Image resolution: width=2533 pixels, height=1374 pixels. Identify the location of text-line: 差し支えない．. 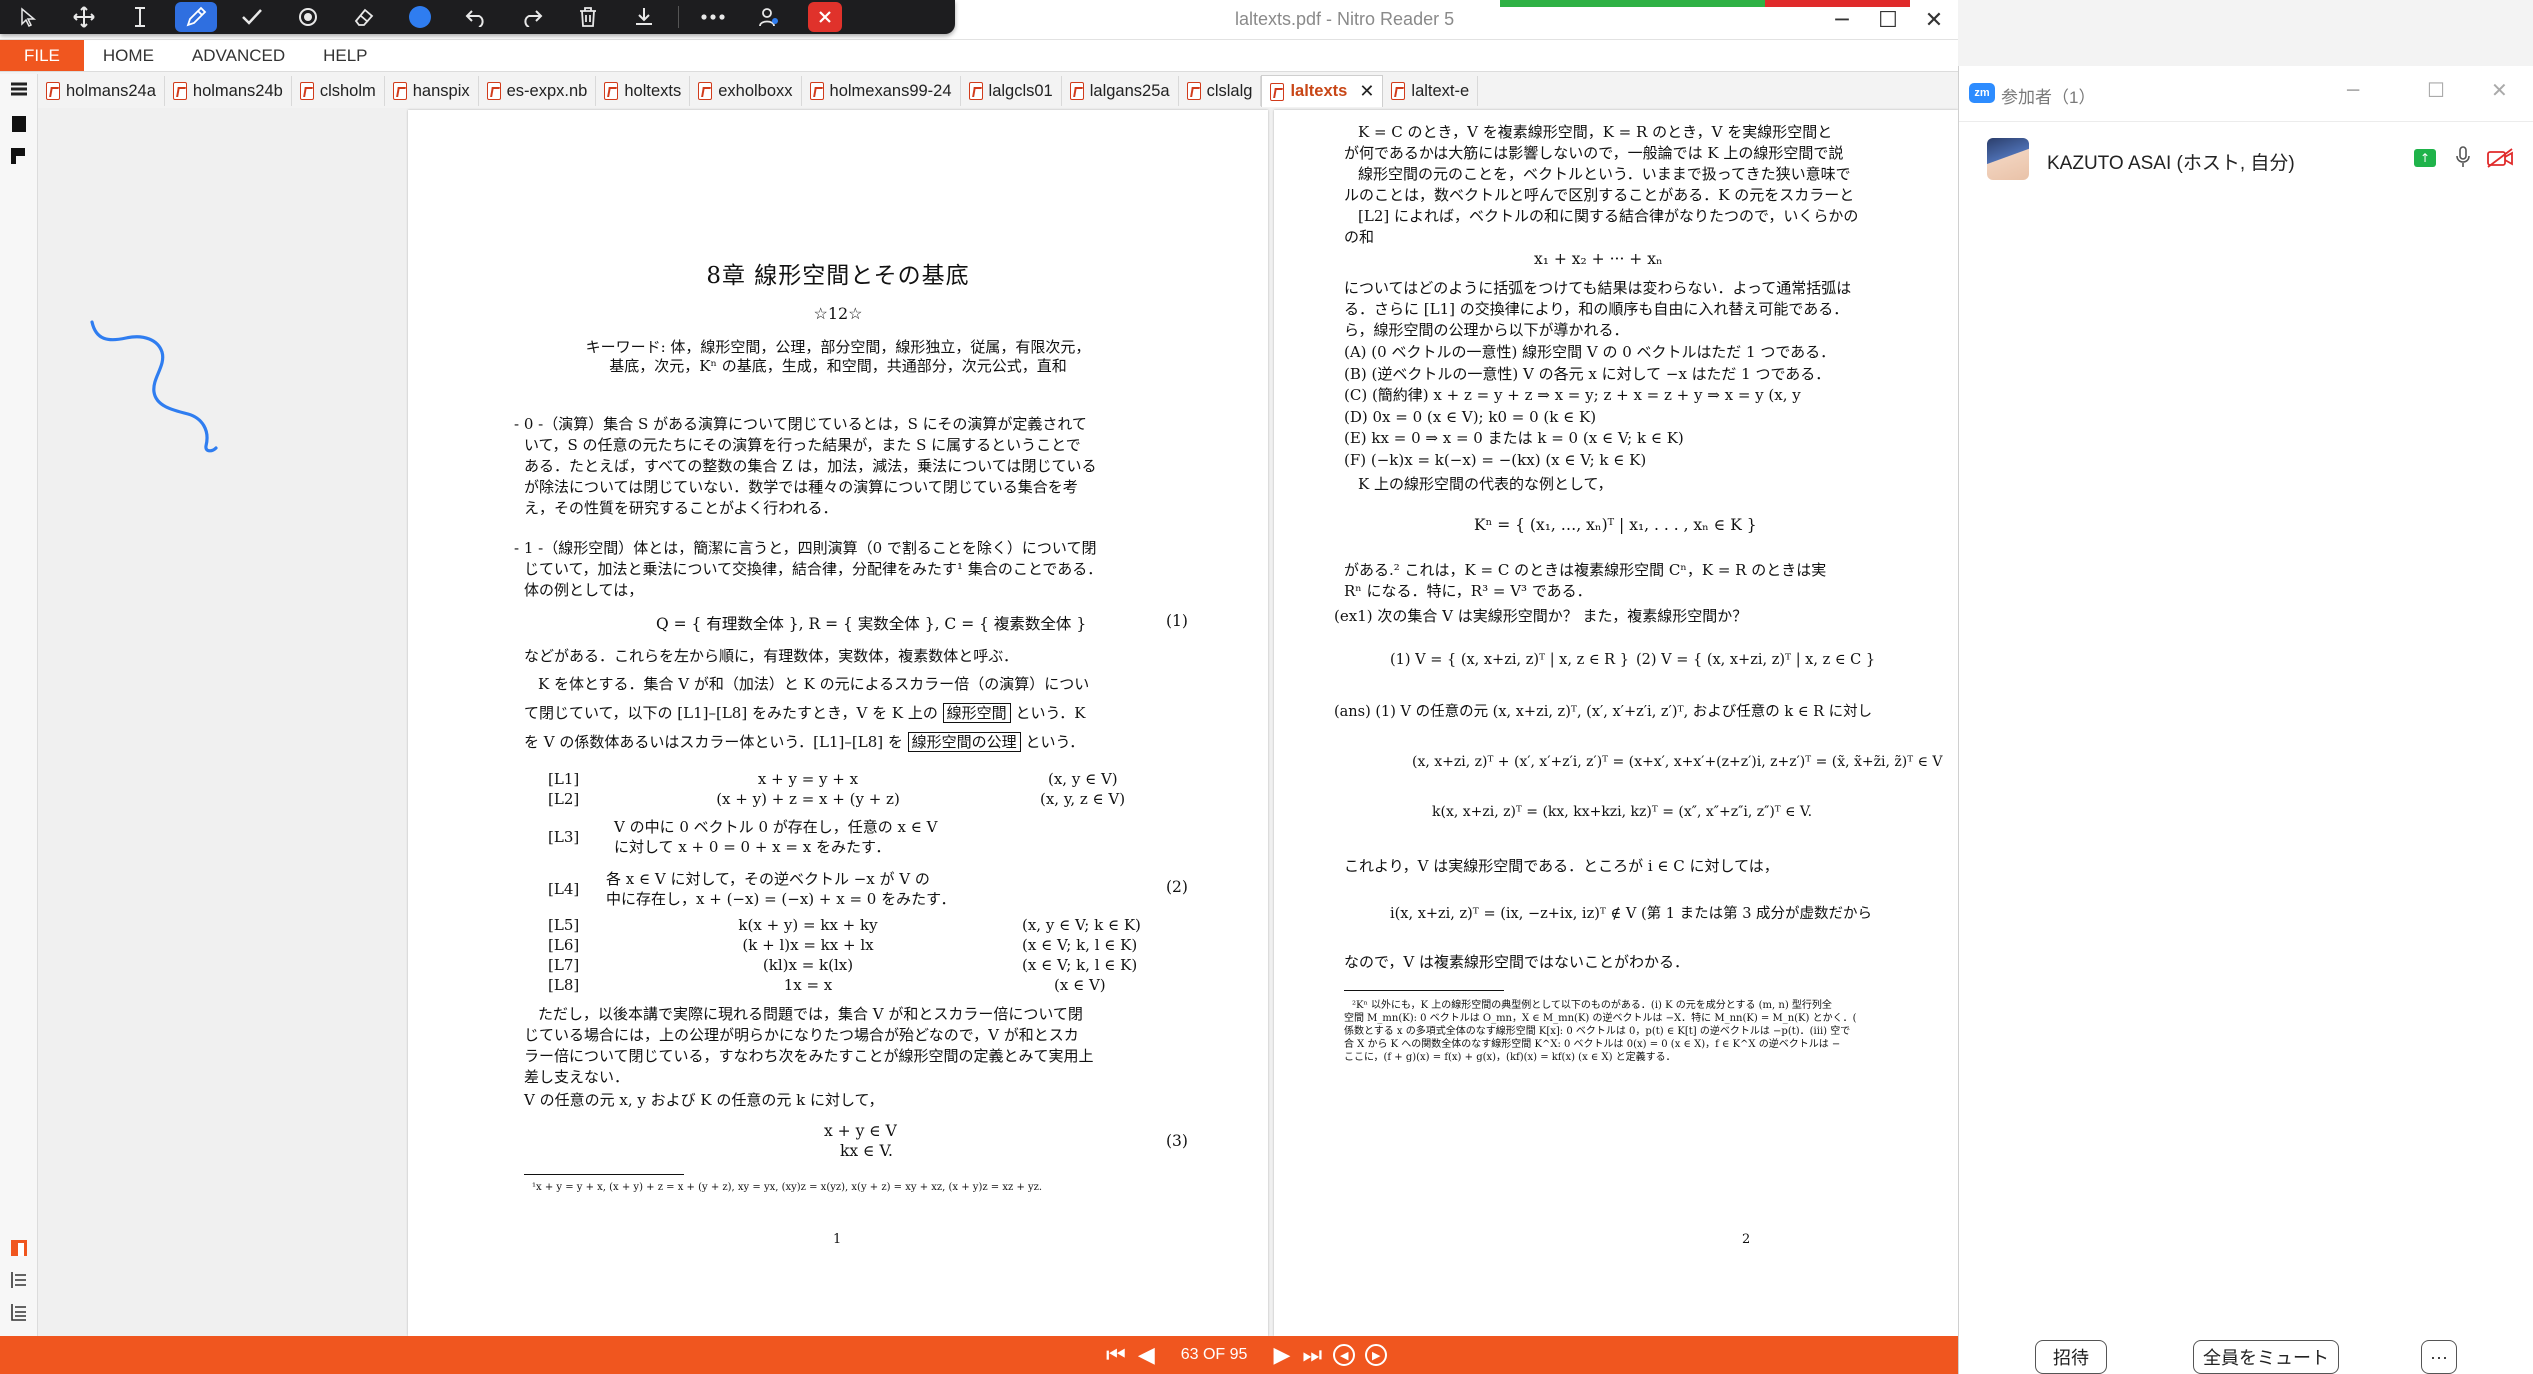
(577, 1077).